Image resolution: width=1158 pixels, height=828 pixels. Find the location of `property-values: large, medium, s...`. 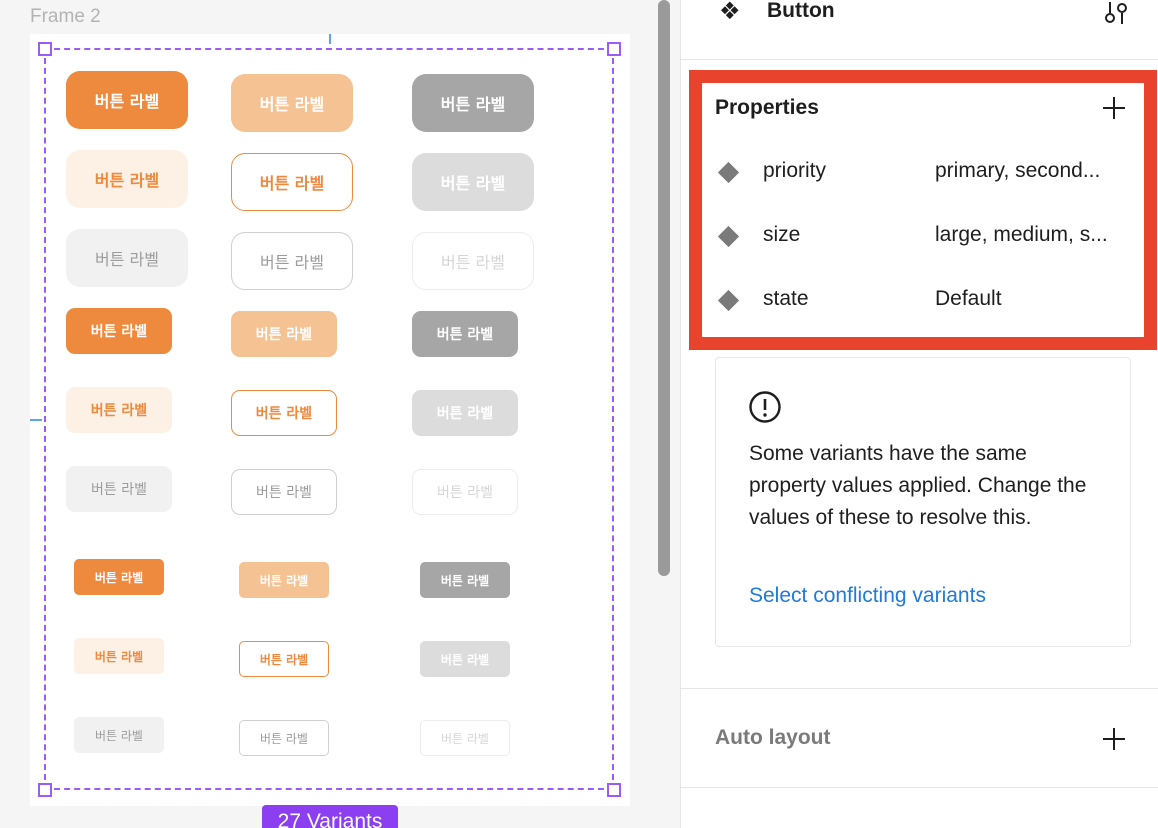

property-values: large, medium, s... is located at coordinates (1021, 234).